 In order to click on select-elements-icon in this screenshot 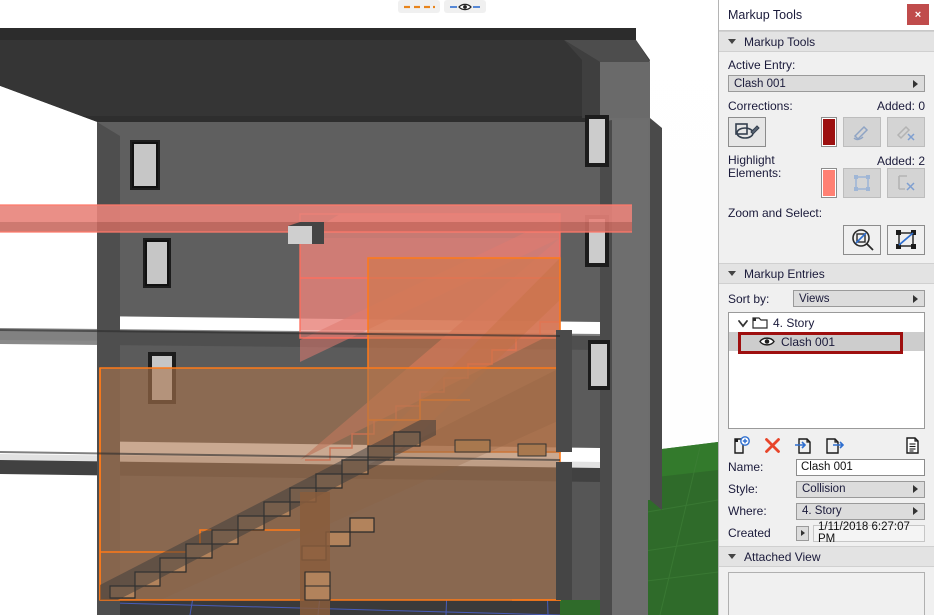, I will do `click(906, 239)`.